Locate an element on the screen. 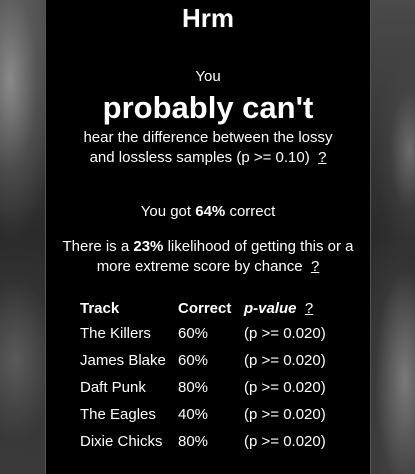 The height and width of the screenshot is (474, 415). row-track: Dixie Chicks is located at coordinates (121, 441).